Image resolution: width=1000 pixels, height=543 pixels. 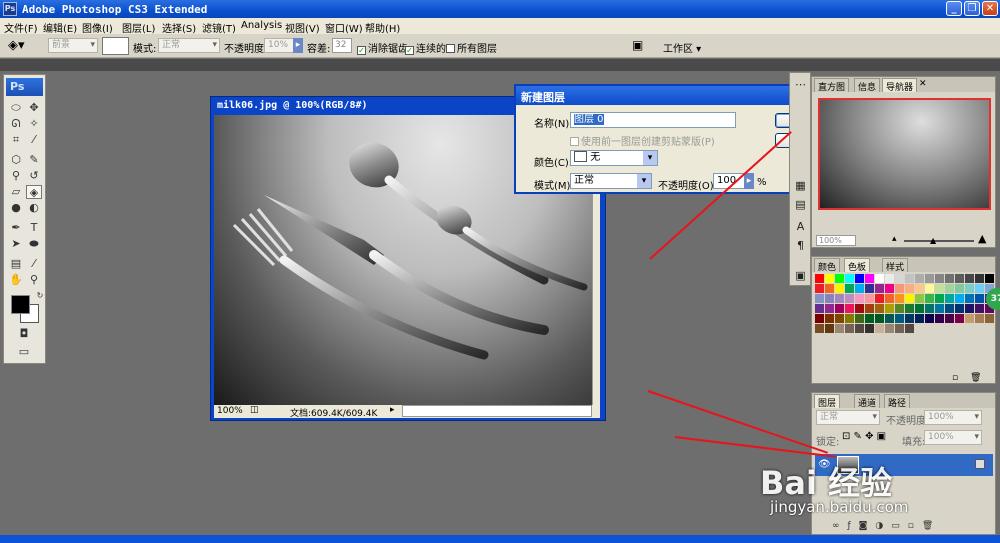 I want to click on paint-bucket-icon: ◈▾, so click(x=16, y=45).